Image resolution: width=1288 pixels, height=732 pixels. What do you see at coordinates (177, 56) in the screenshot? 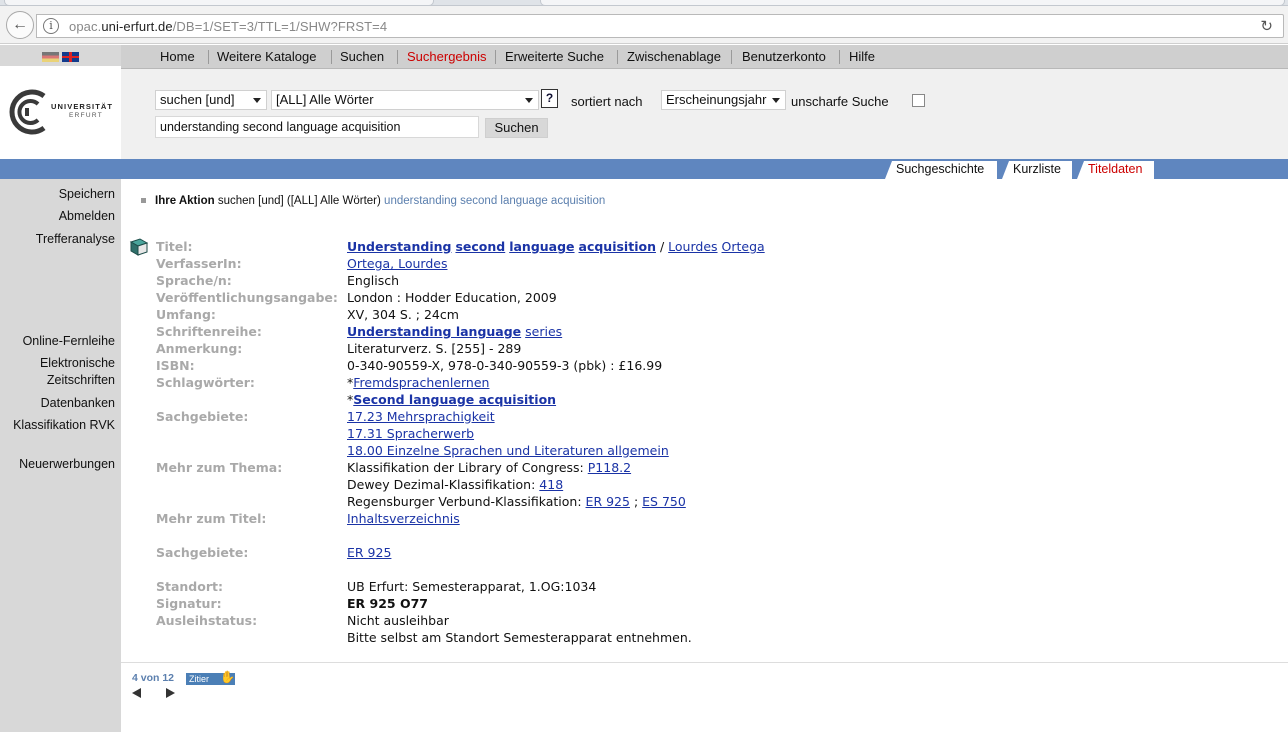
I see `nav-home: Home` at bounding box center [177, 56].